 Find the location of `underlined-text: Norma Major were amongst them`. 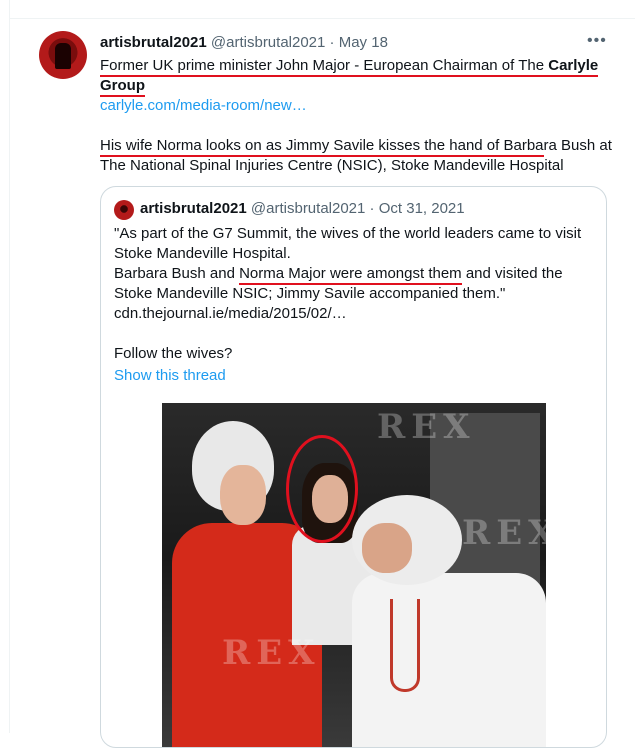

underlined-text: Norma Major were amongst them is located at coordinates (350, 275).